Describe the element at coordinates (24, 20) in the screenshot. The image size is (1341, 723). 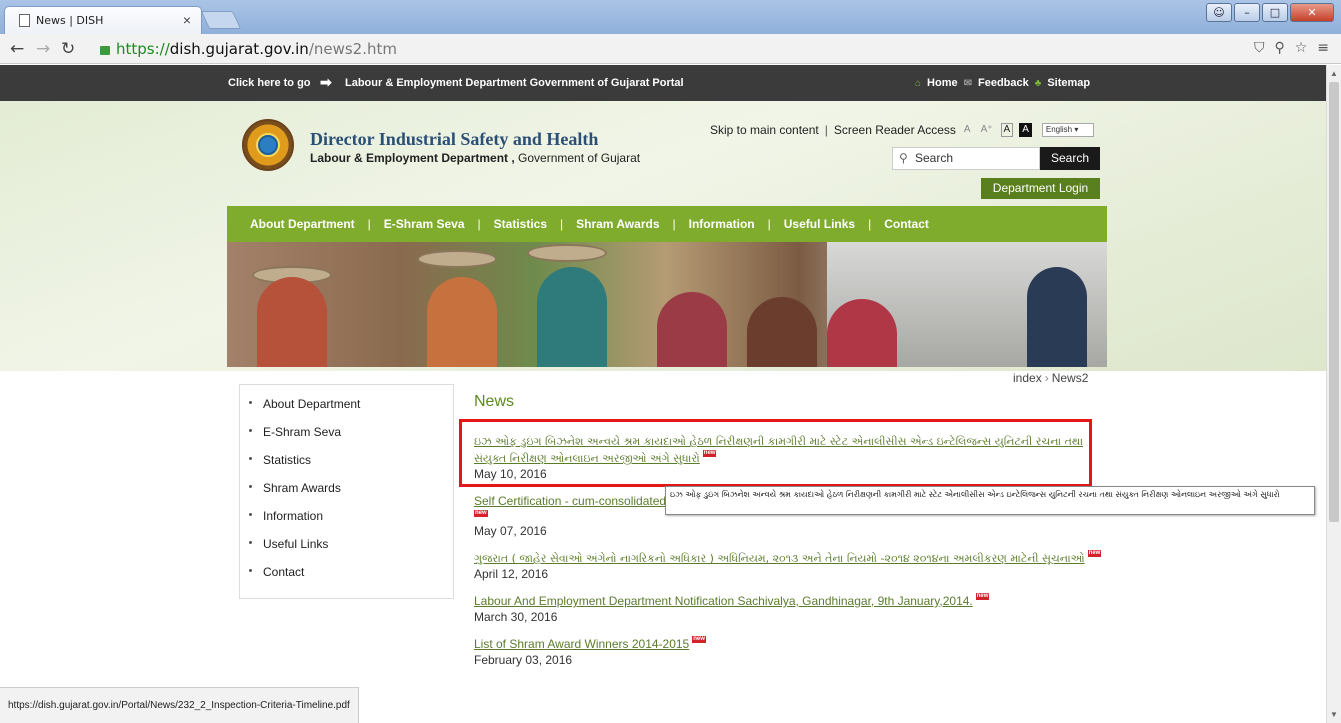
I see `page-icon` at that location.